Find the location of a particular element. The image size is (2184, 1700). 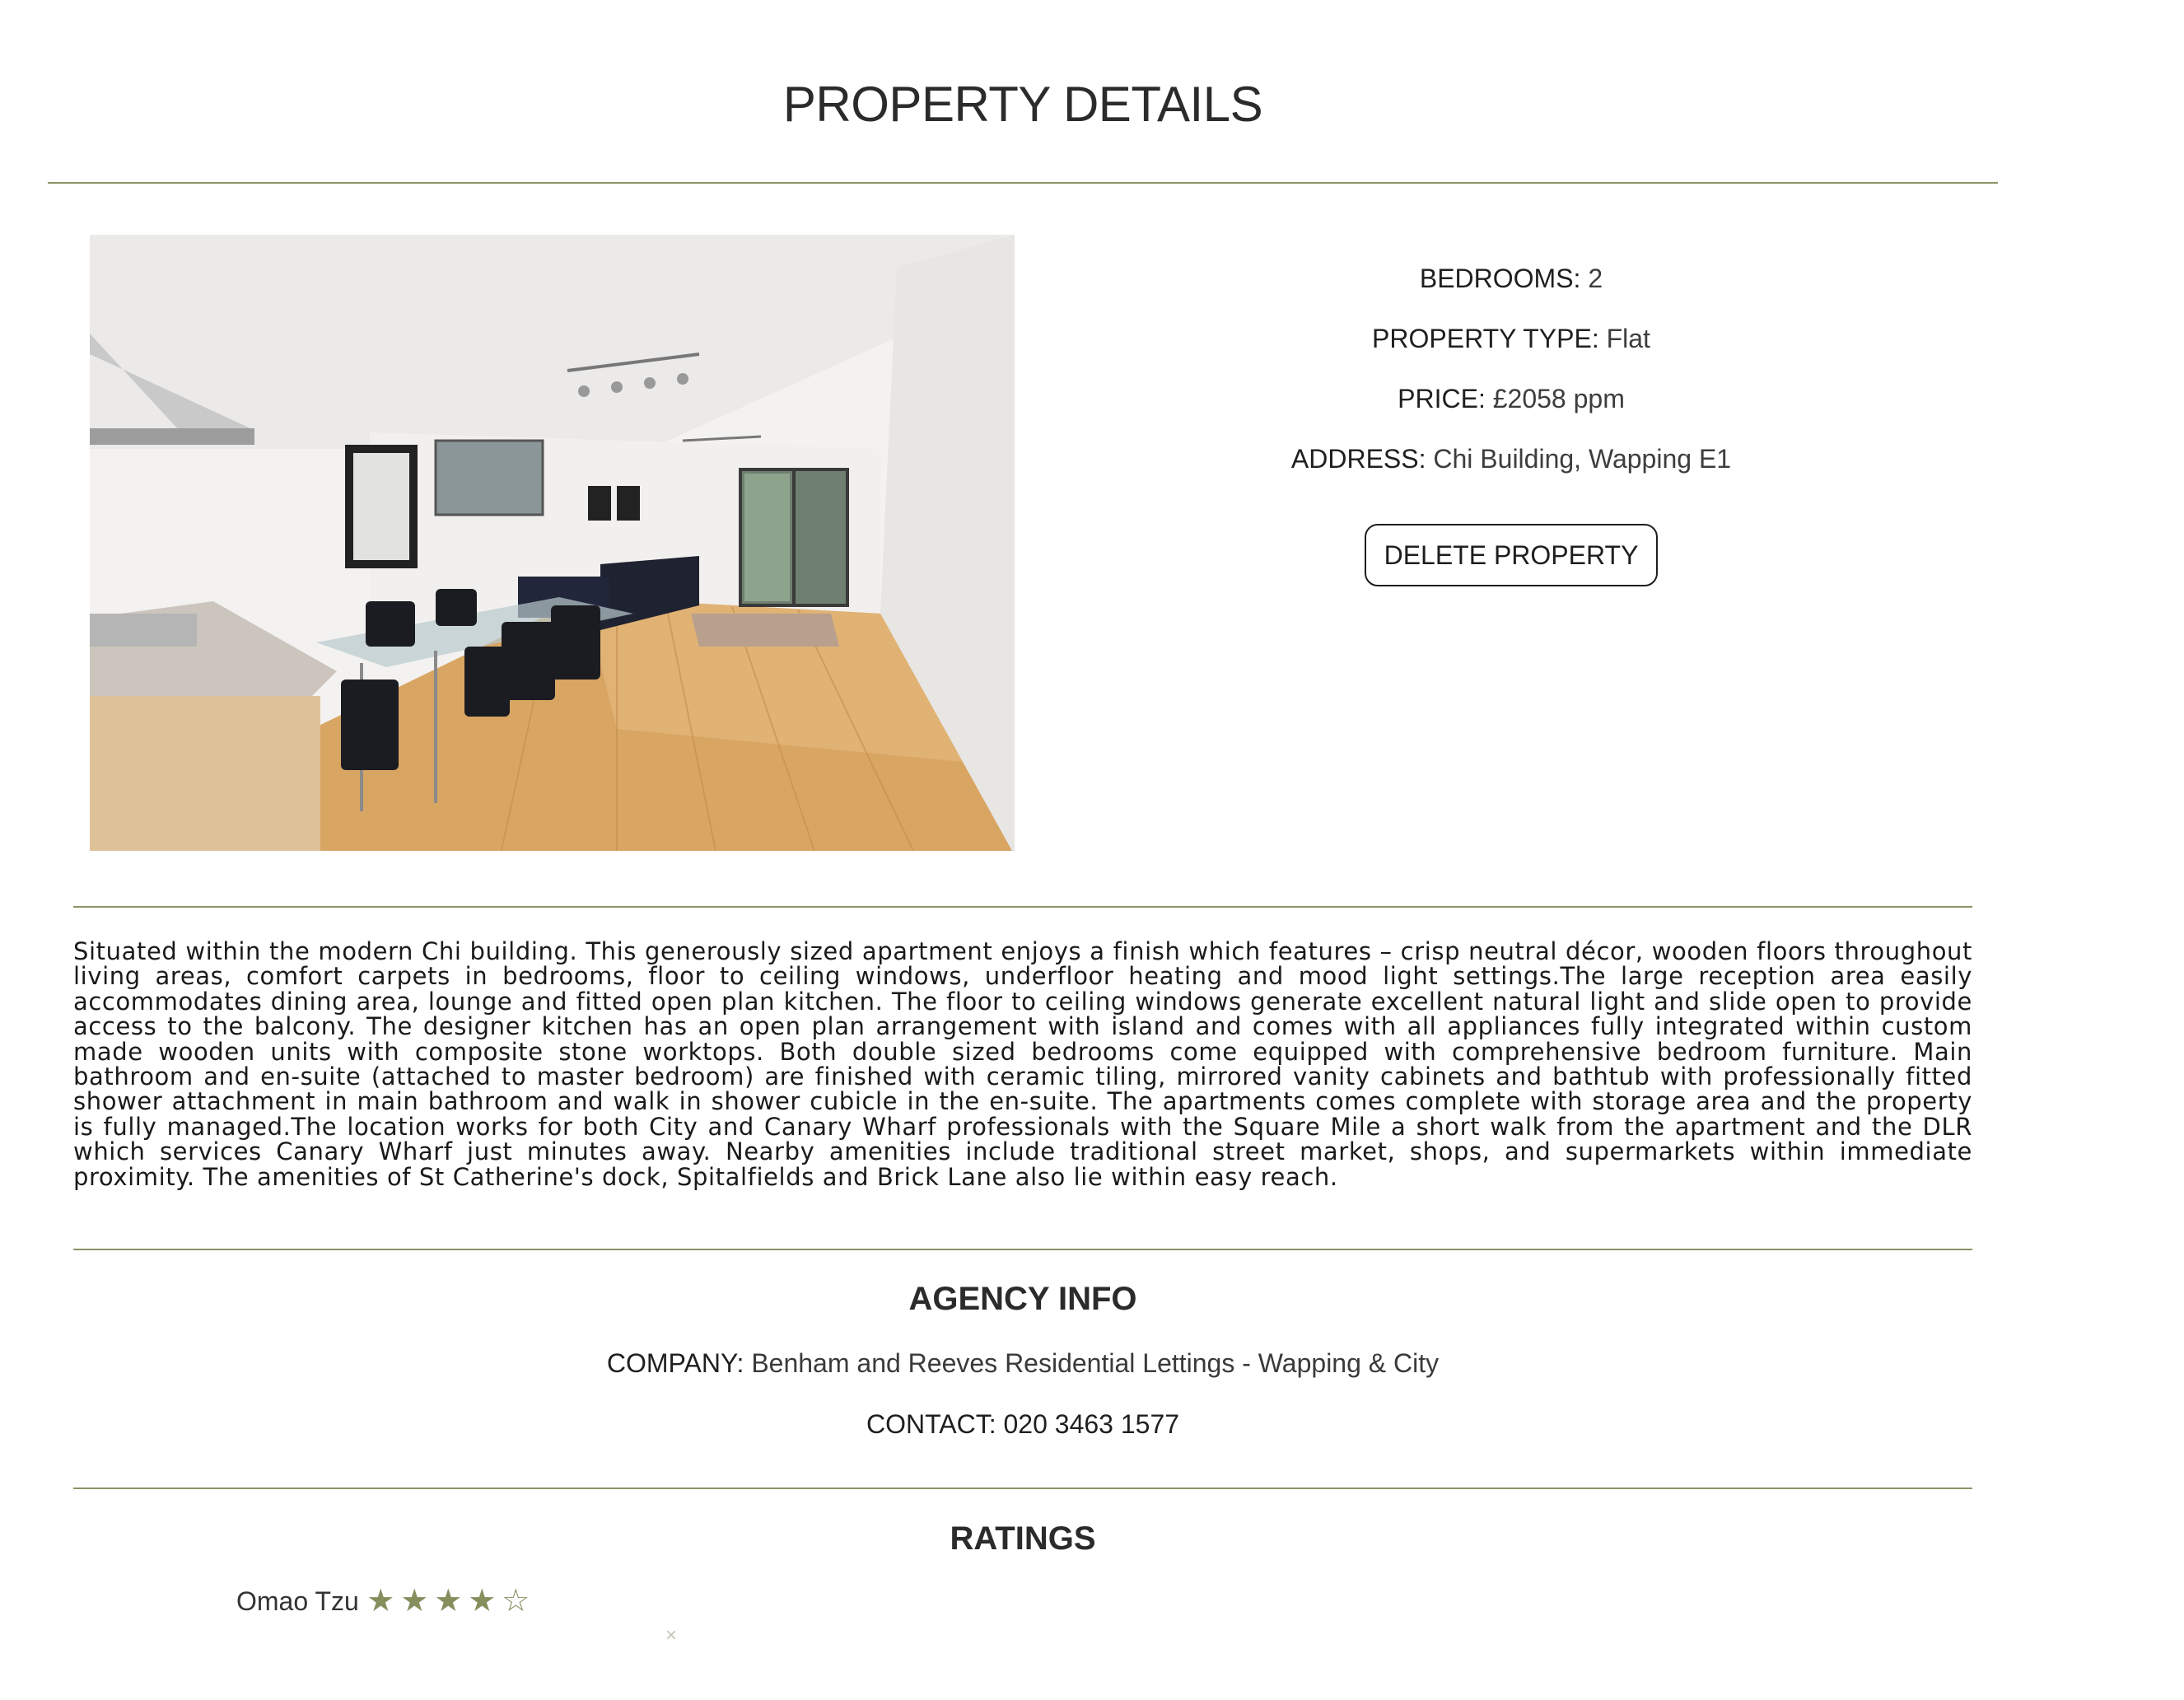

property-type-row: PROPERTY TYPE: Flat is located at coordinates (1511, 352).